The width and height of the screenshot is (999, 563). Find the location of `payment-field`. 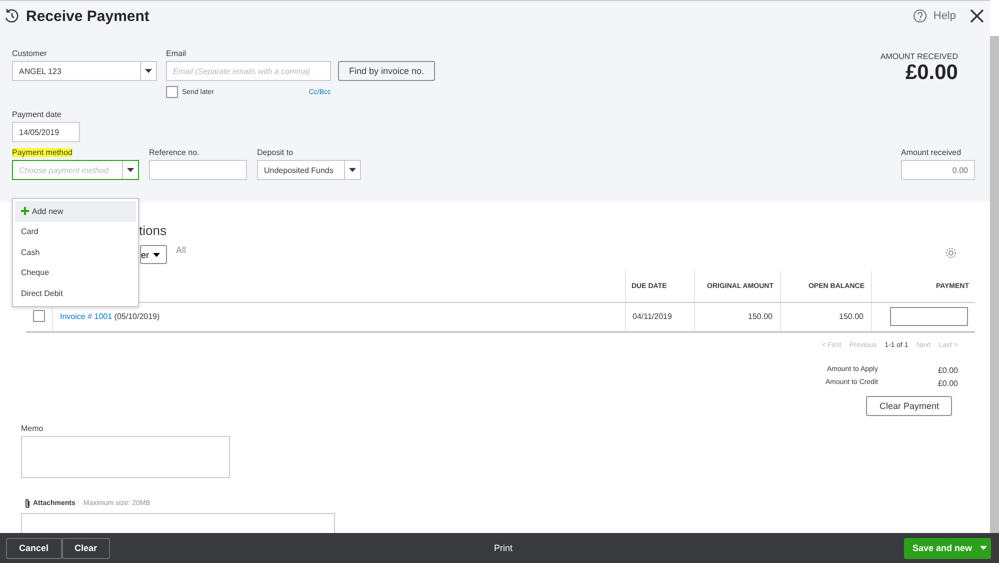

payment-field is located at coordinates (929, 316).